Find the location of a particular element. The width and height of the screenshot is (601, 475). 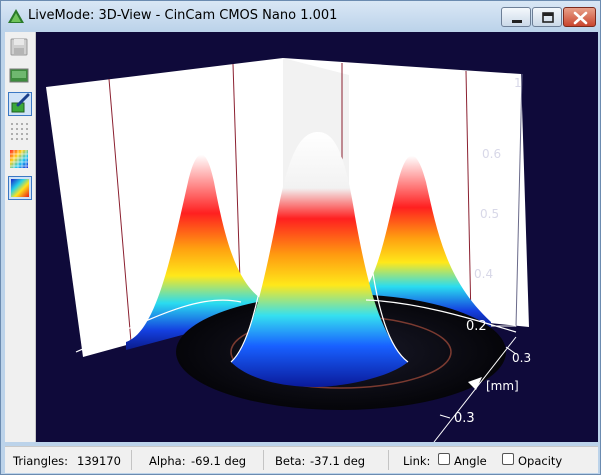

view-toolbar is located at coordinates (20, 237).